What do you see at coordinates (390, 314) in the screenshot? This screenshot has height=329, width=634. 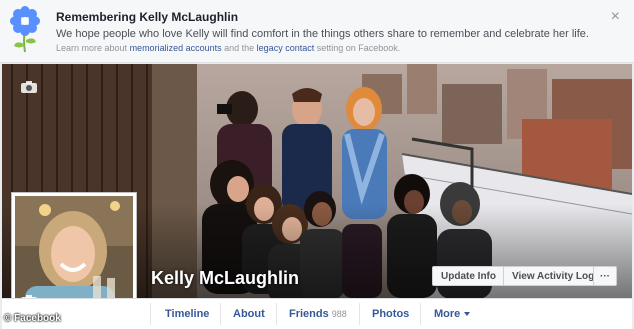 I see `tab-photos: Photos` at bounding box center [390, 314].